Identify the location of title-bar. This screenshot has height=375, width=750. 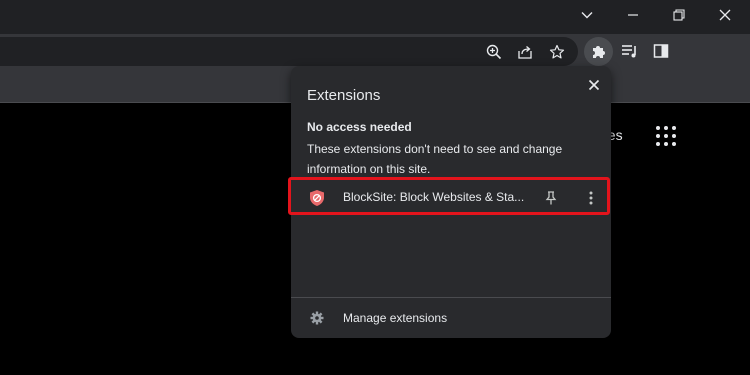
(375, 17).